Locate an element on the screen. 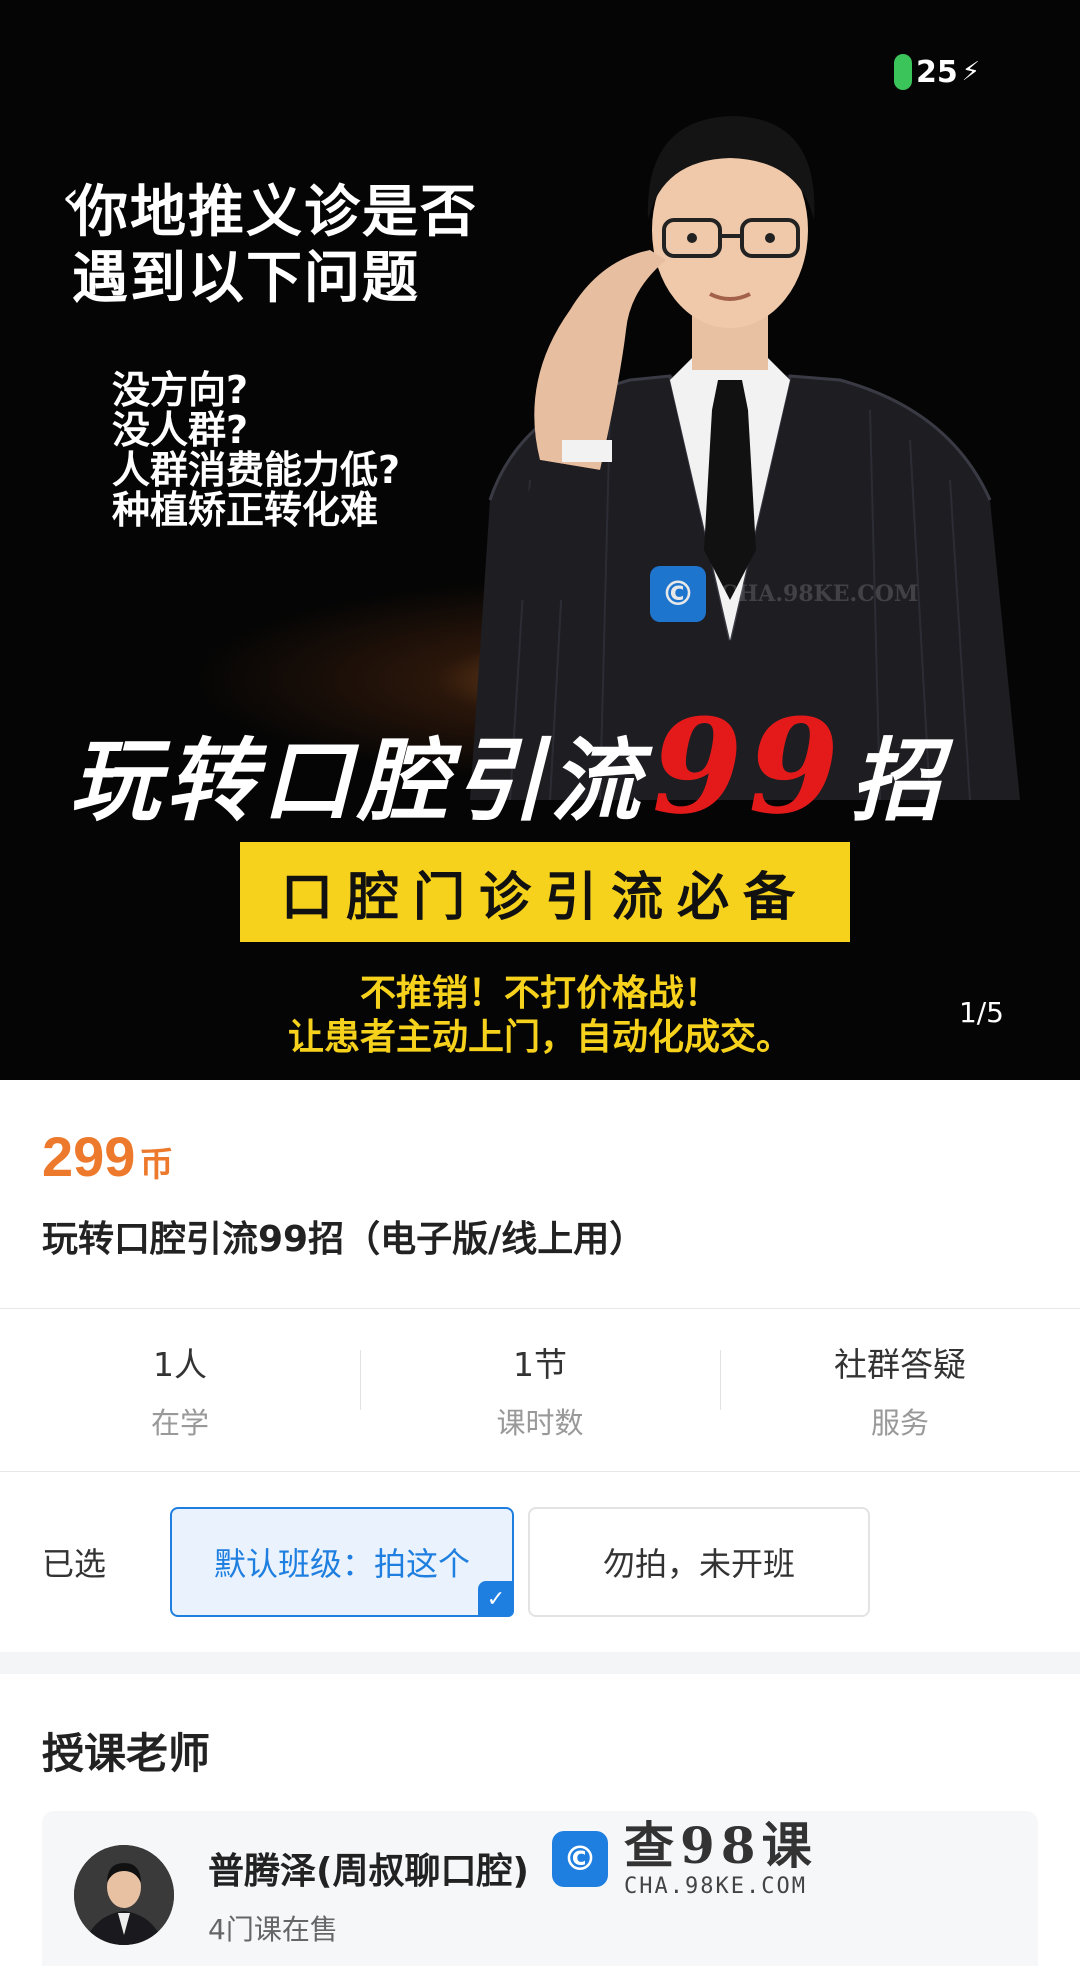  banner-headline: 你地推义诊是否 遇到以下问题 is located at coordinates (275, 246).